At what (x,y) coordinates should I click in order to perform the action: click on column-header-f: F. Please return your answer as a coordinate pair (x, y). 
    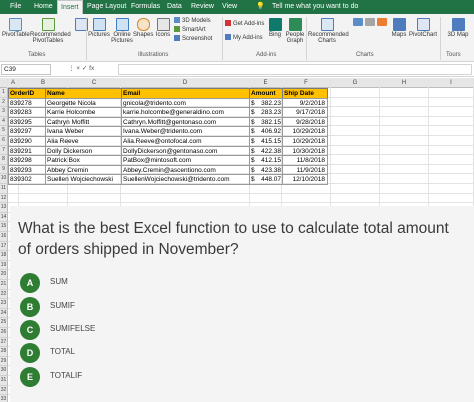
    Looking at the image, I should click on (306, 83).